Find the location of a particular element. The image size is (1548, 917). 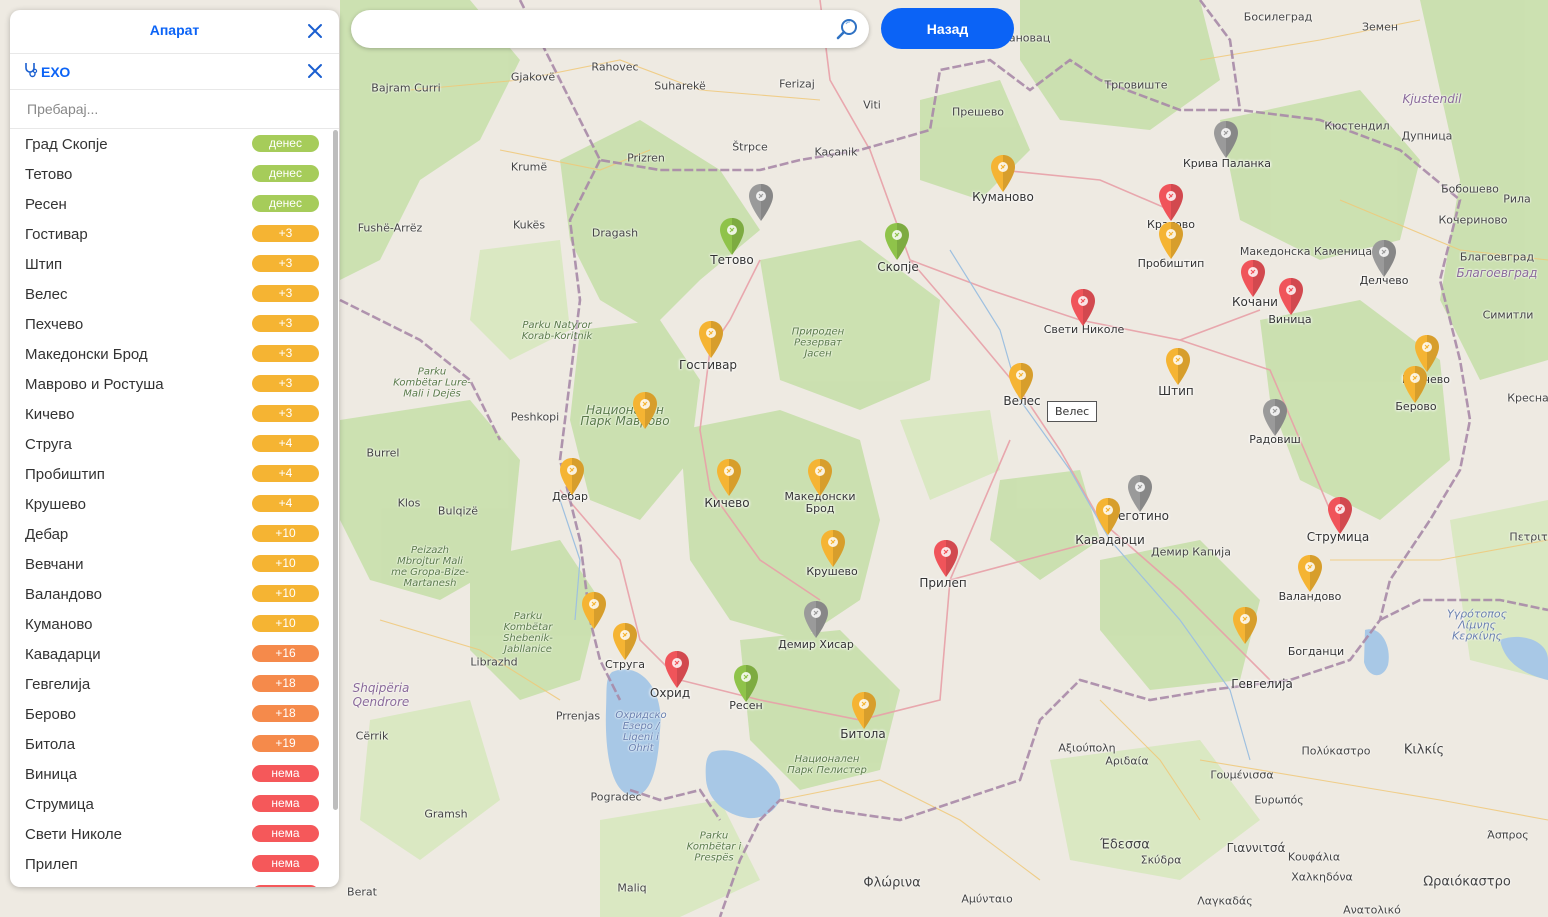

list-item: Гевгелија +18 is located at coordinates (174, 684).